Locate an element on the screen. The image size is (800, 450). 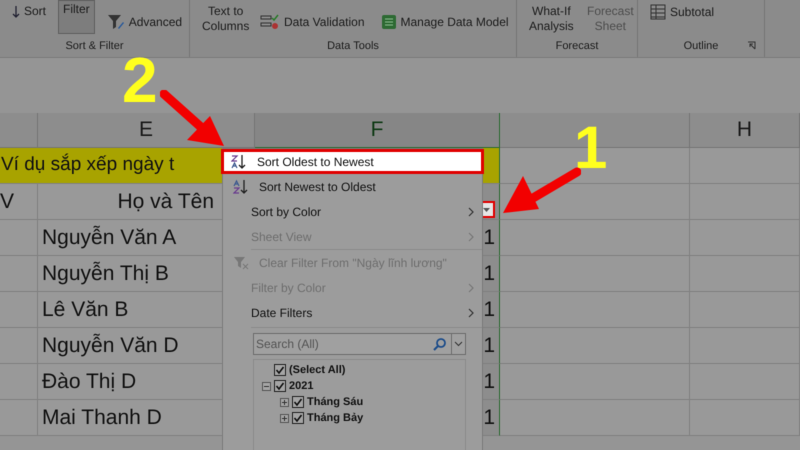
table-cell-text: Mai Thanh D is located at coordinates (102, 417).